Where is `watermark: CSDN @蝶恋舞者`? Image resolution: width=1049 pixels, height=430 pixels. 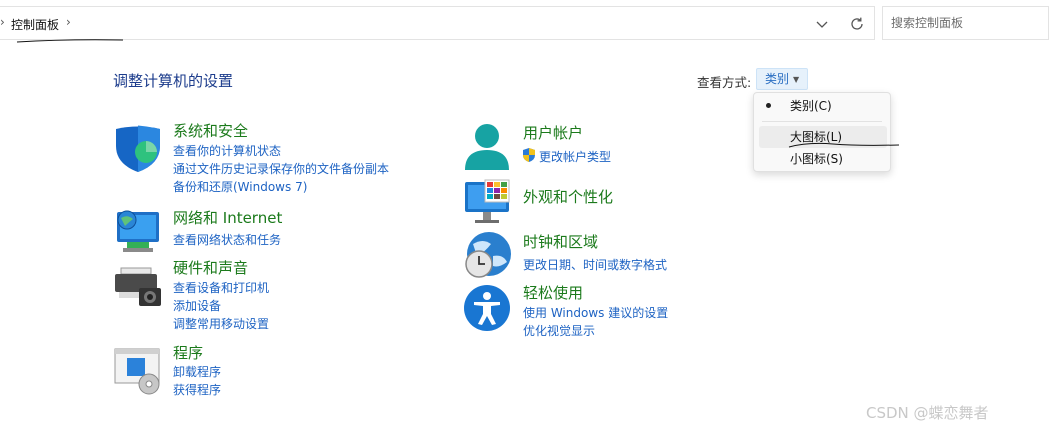
watermark: CSDN @蝶恋舞者 is located at coordinates (927, 413).